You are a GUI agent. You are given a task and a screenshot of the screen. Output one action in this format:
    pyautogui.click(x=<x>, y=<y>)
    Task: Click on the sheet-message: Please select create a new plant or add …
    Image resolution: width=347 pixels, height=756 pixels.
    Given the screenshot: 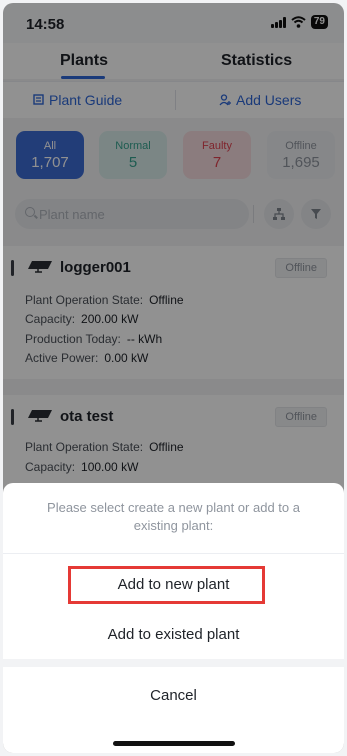 What is the action you would take?
    pyautogui.click(x=173, y=516)
    